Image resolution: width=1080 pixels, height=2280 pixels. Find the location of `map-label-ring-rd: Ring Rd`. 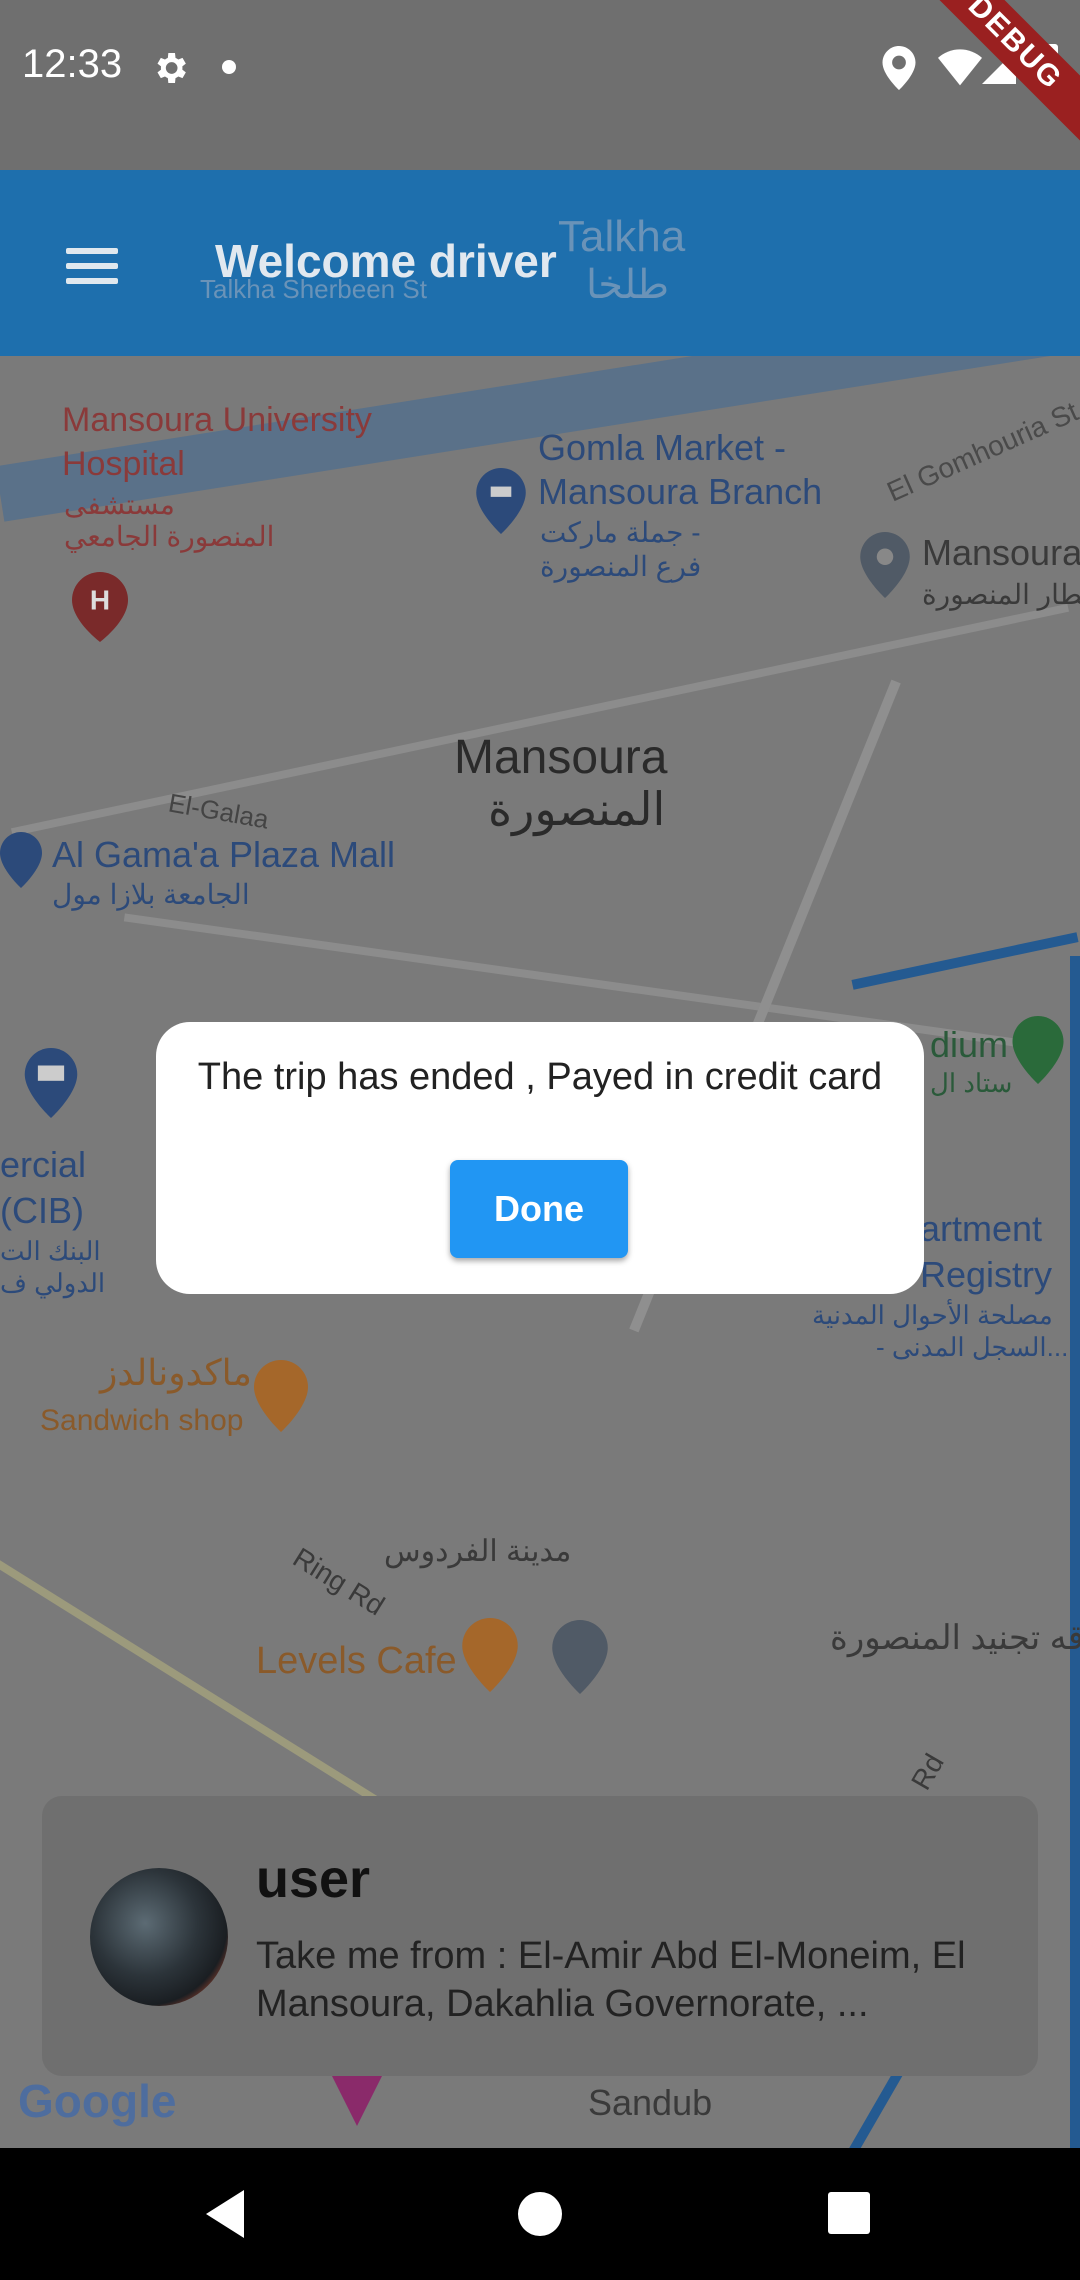

map-label-ring-rd: Ring Rd is located at coordinates (338, 1581).